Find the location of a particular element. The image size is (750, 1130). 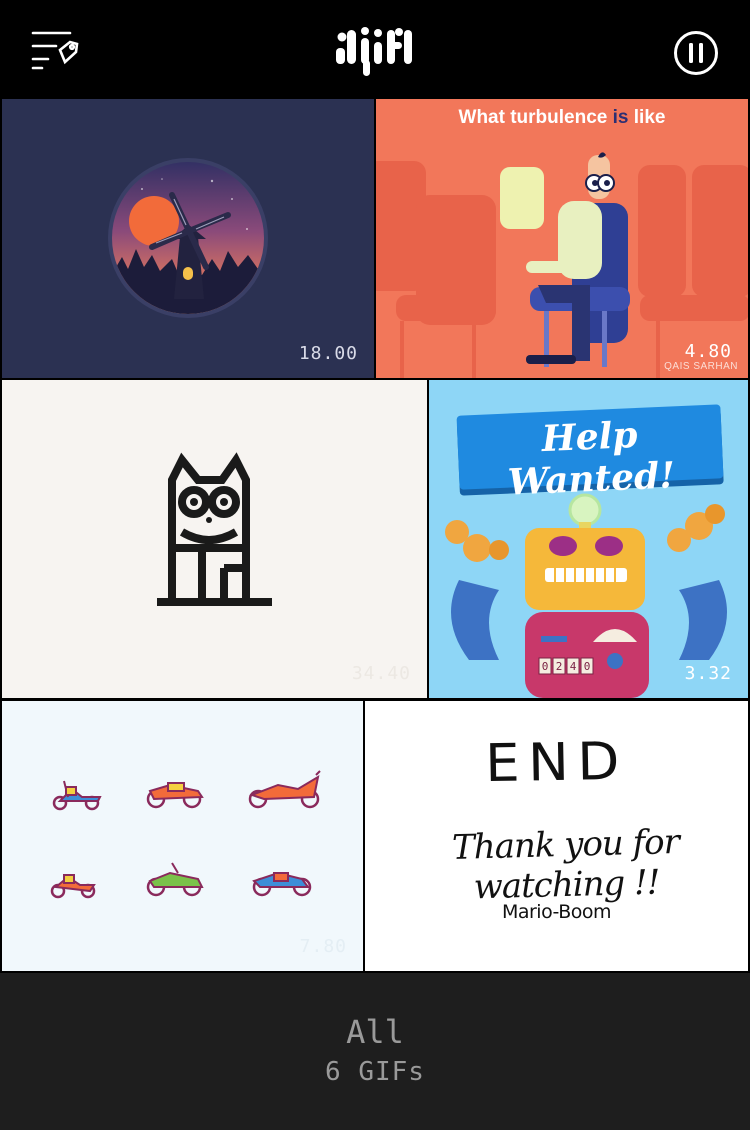

thank-you-message: Thank you for watching !! is located at coordinates (565, 865).